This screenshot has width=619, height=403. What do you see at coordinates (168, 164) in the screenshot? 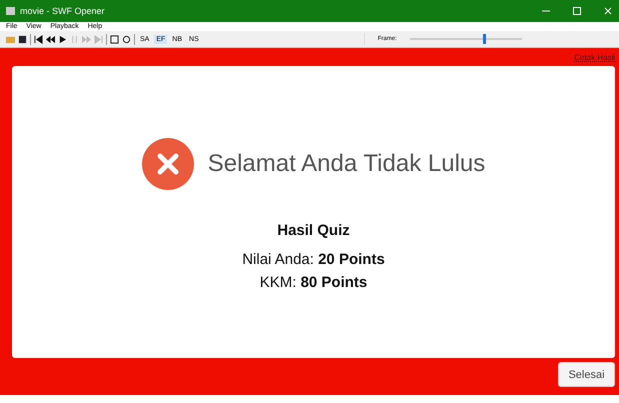
I see `fail-icon` at bounding box center [168, 164].